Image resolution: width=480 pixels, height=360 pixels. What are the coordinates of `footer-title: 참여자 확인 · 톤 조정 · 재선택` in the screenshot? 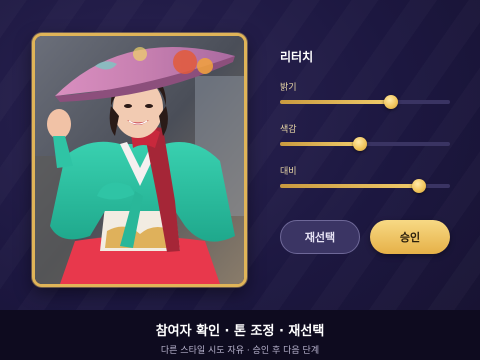 It's located at (240, 331).